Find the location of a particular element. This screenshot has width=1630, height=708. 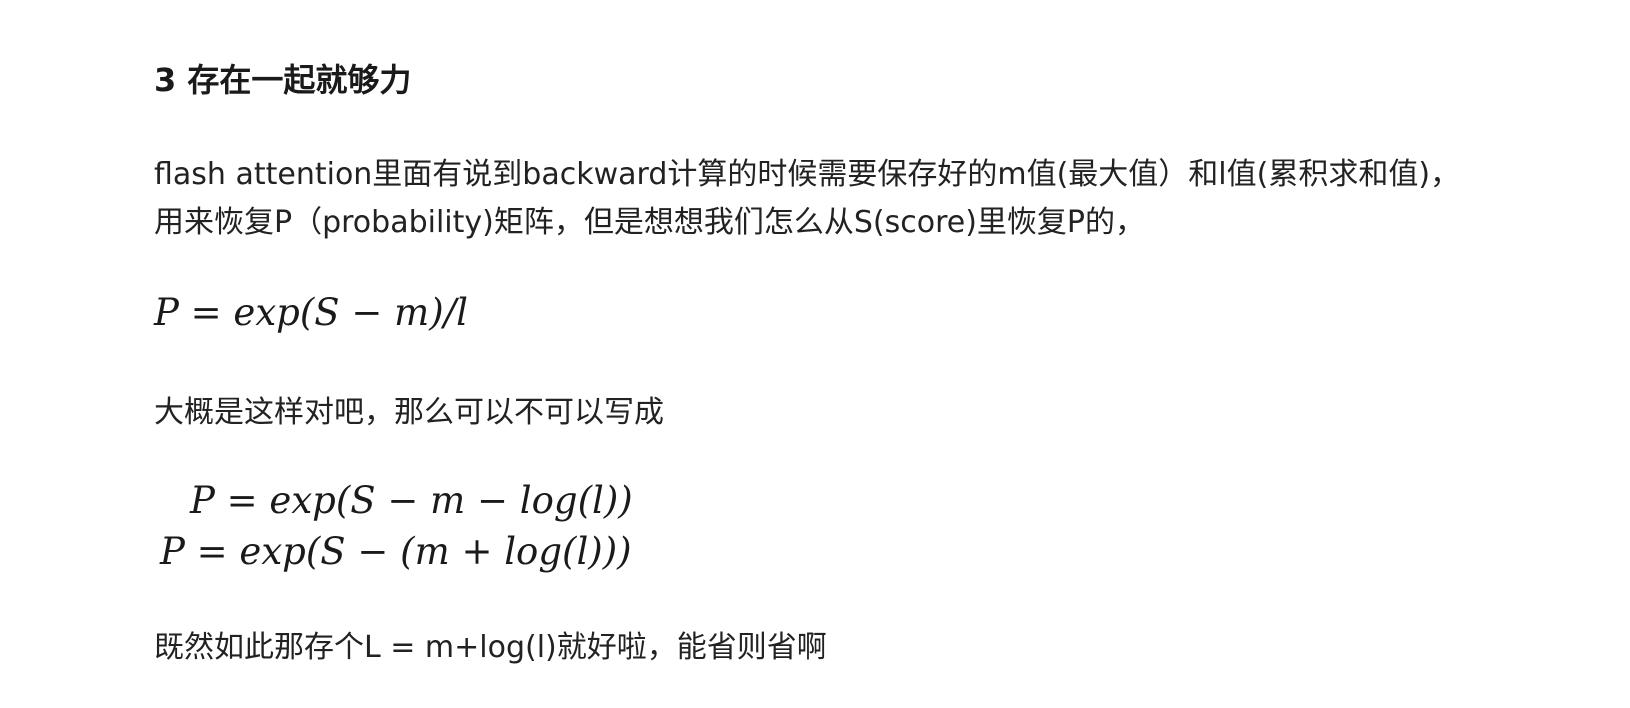

formula-log-form-1: P = exp(S − m − log(l)) is located at coordinates (411, 500).